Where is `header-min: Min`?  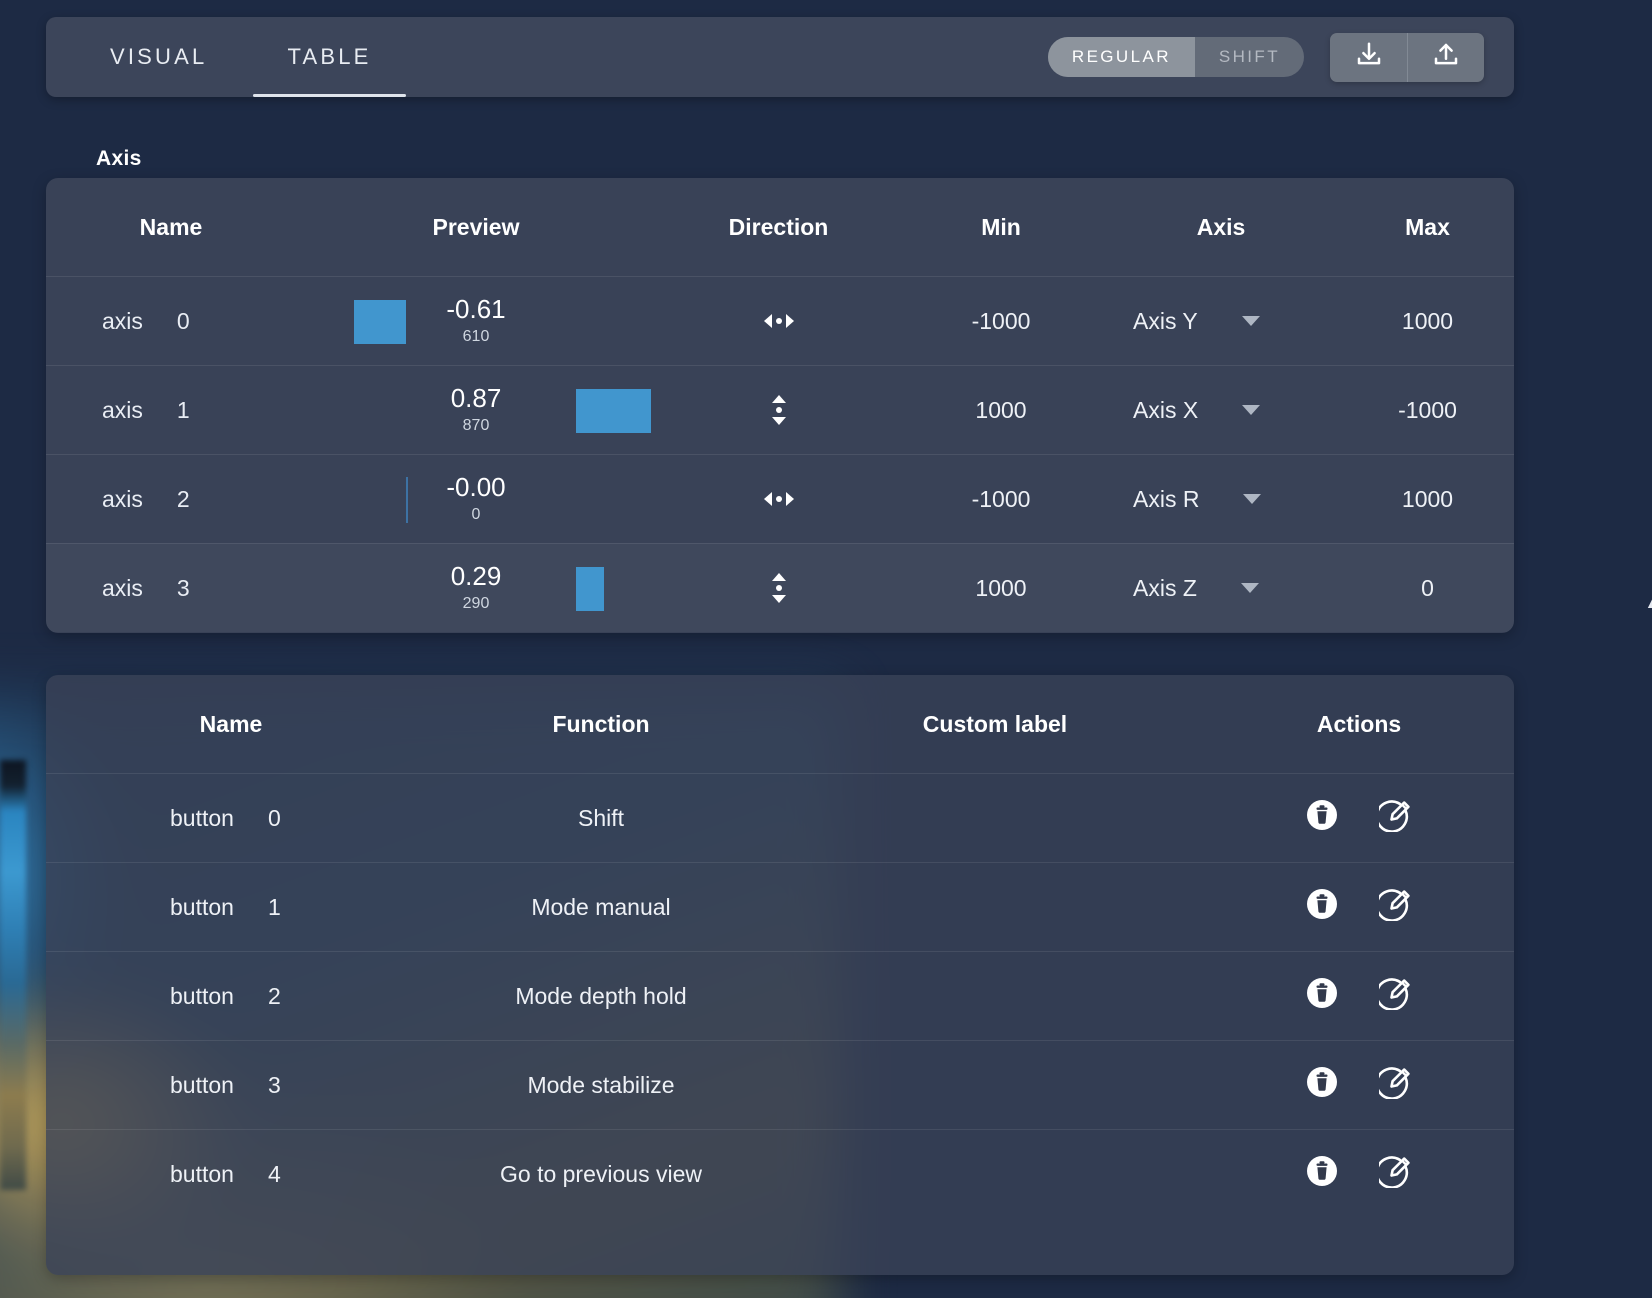 header-min: Min is located at coordinates (1001, 226).